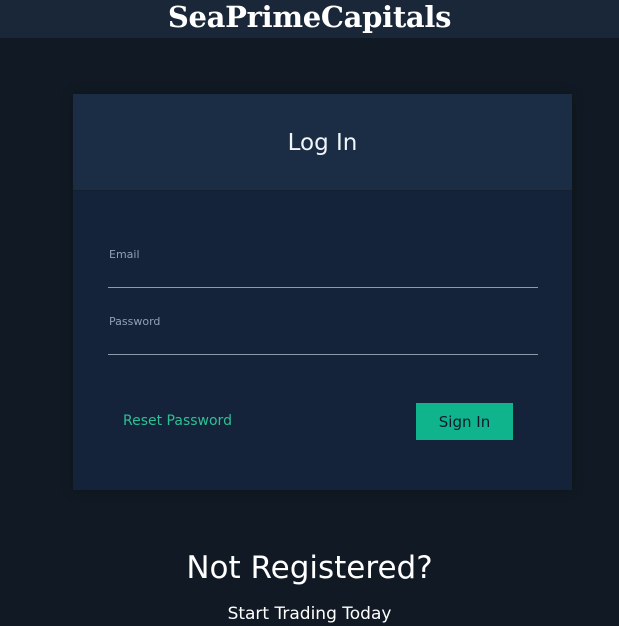  What do you see at coordinates (177, 421) in the screenshot?
I see `reset-password-link: Reset Password` at bounding box center [177, 421].